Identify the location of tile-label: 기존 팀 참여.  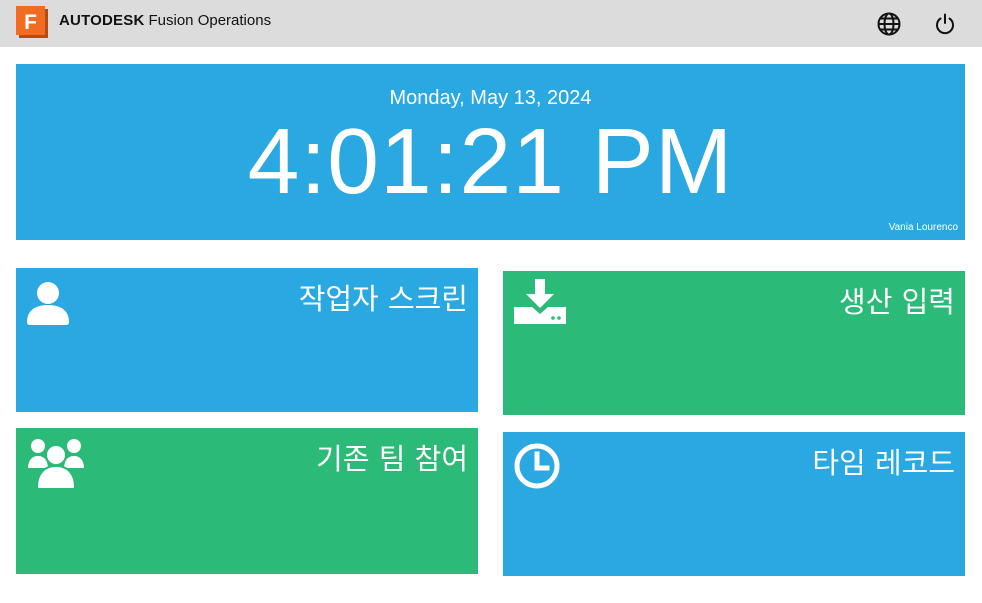
(392, 459).